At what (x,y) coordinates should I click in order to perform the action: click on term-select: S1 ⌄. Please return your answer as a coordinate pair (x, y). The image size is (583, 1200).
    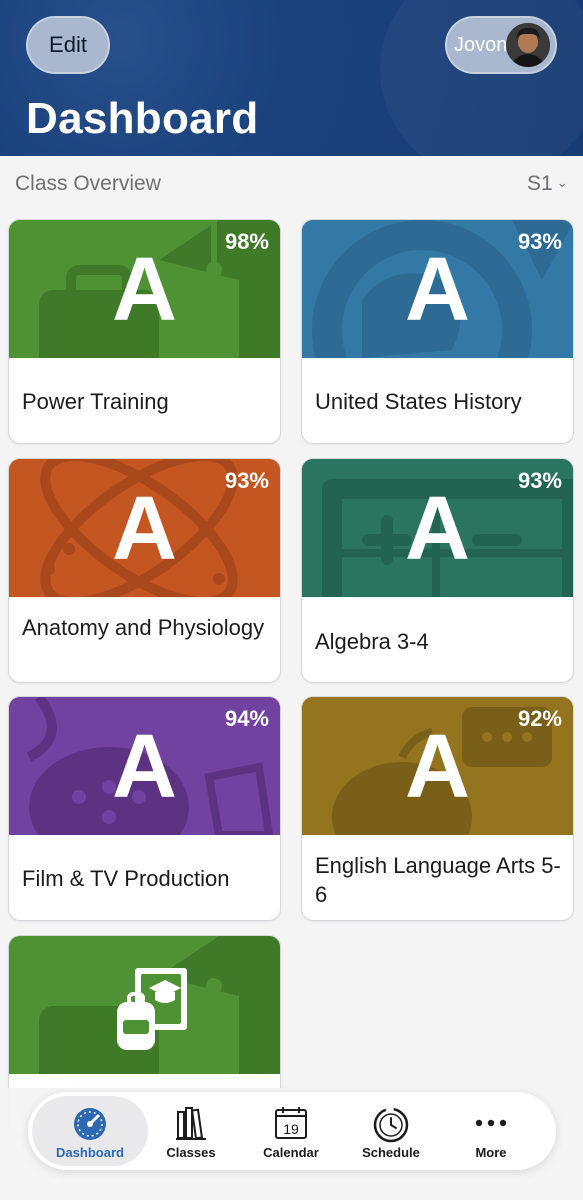
    Looking at the image, I should click on (547, 184).